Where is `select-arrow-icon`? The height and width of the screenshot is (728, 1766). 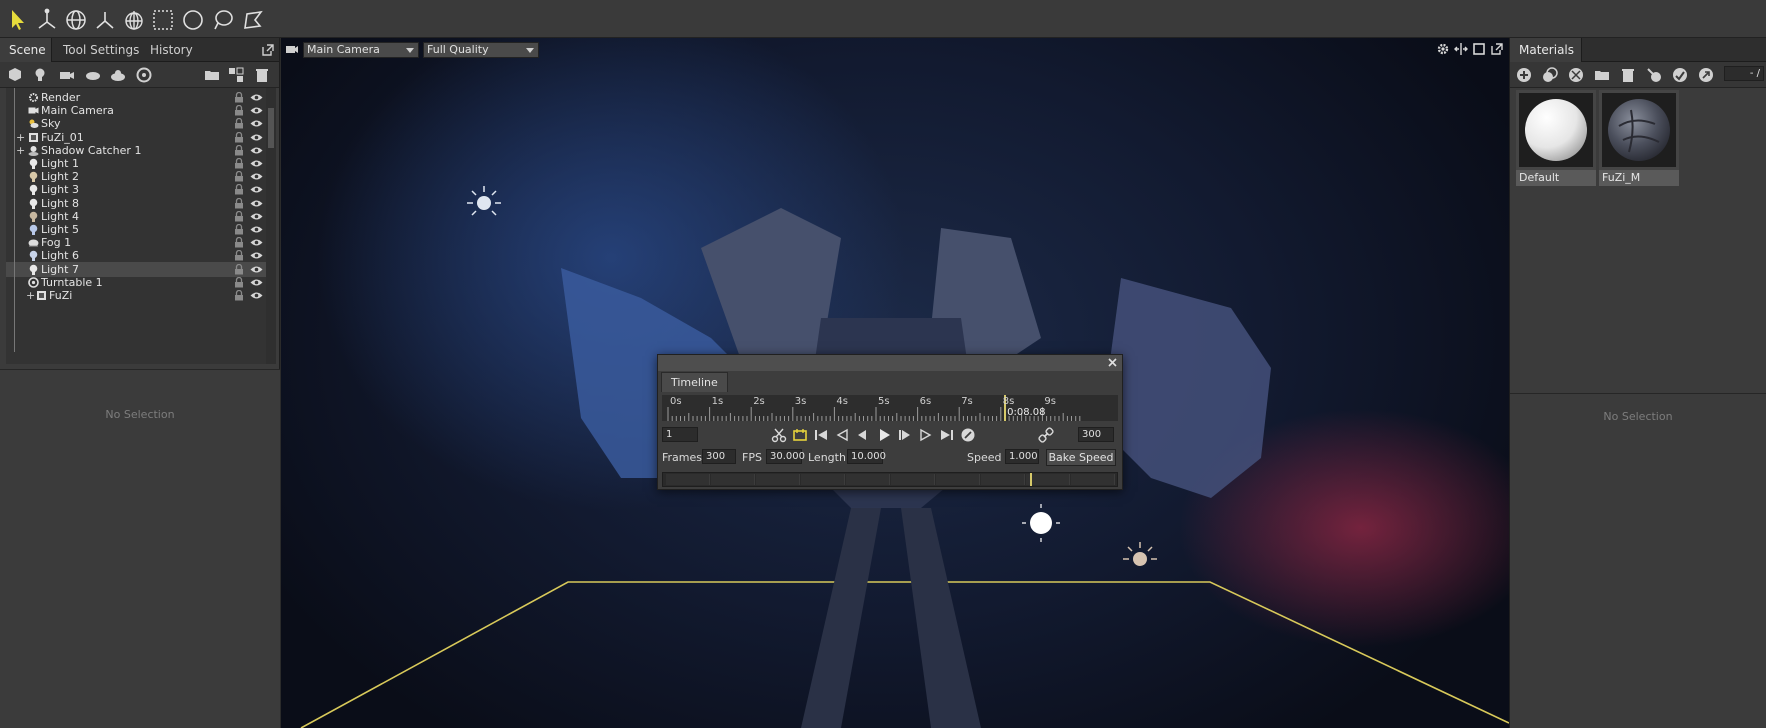
select-arrow-icon is located at coordinates (19, 20).